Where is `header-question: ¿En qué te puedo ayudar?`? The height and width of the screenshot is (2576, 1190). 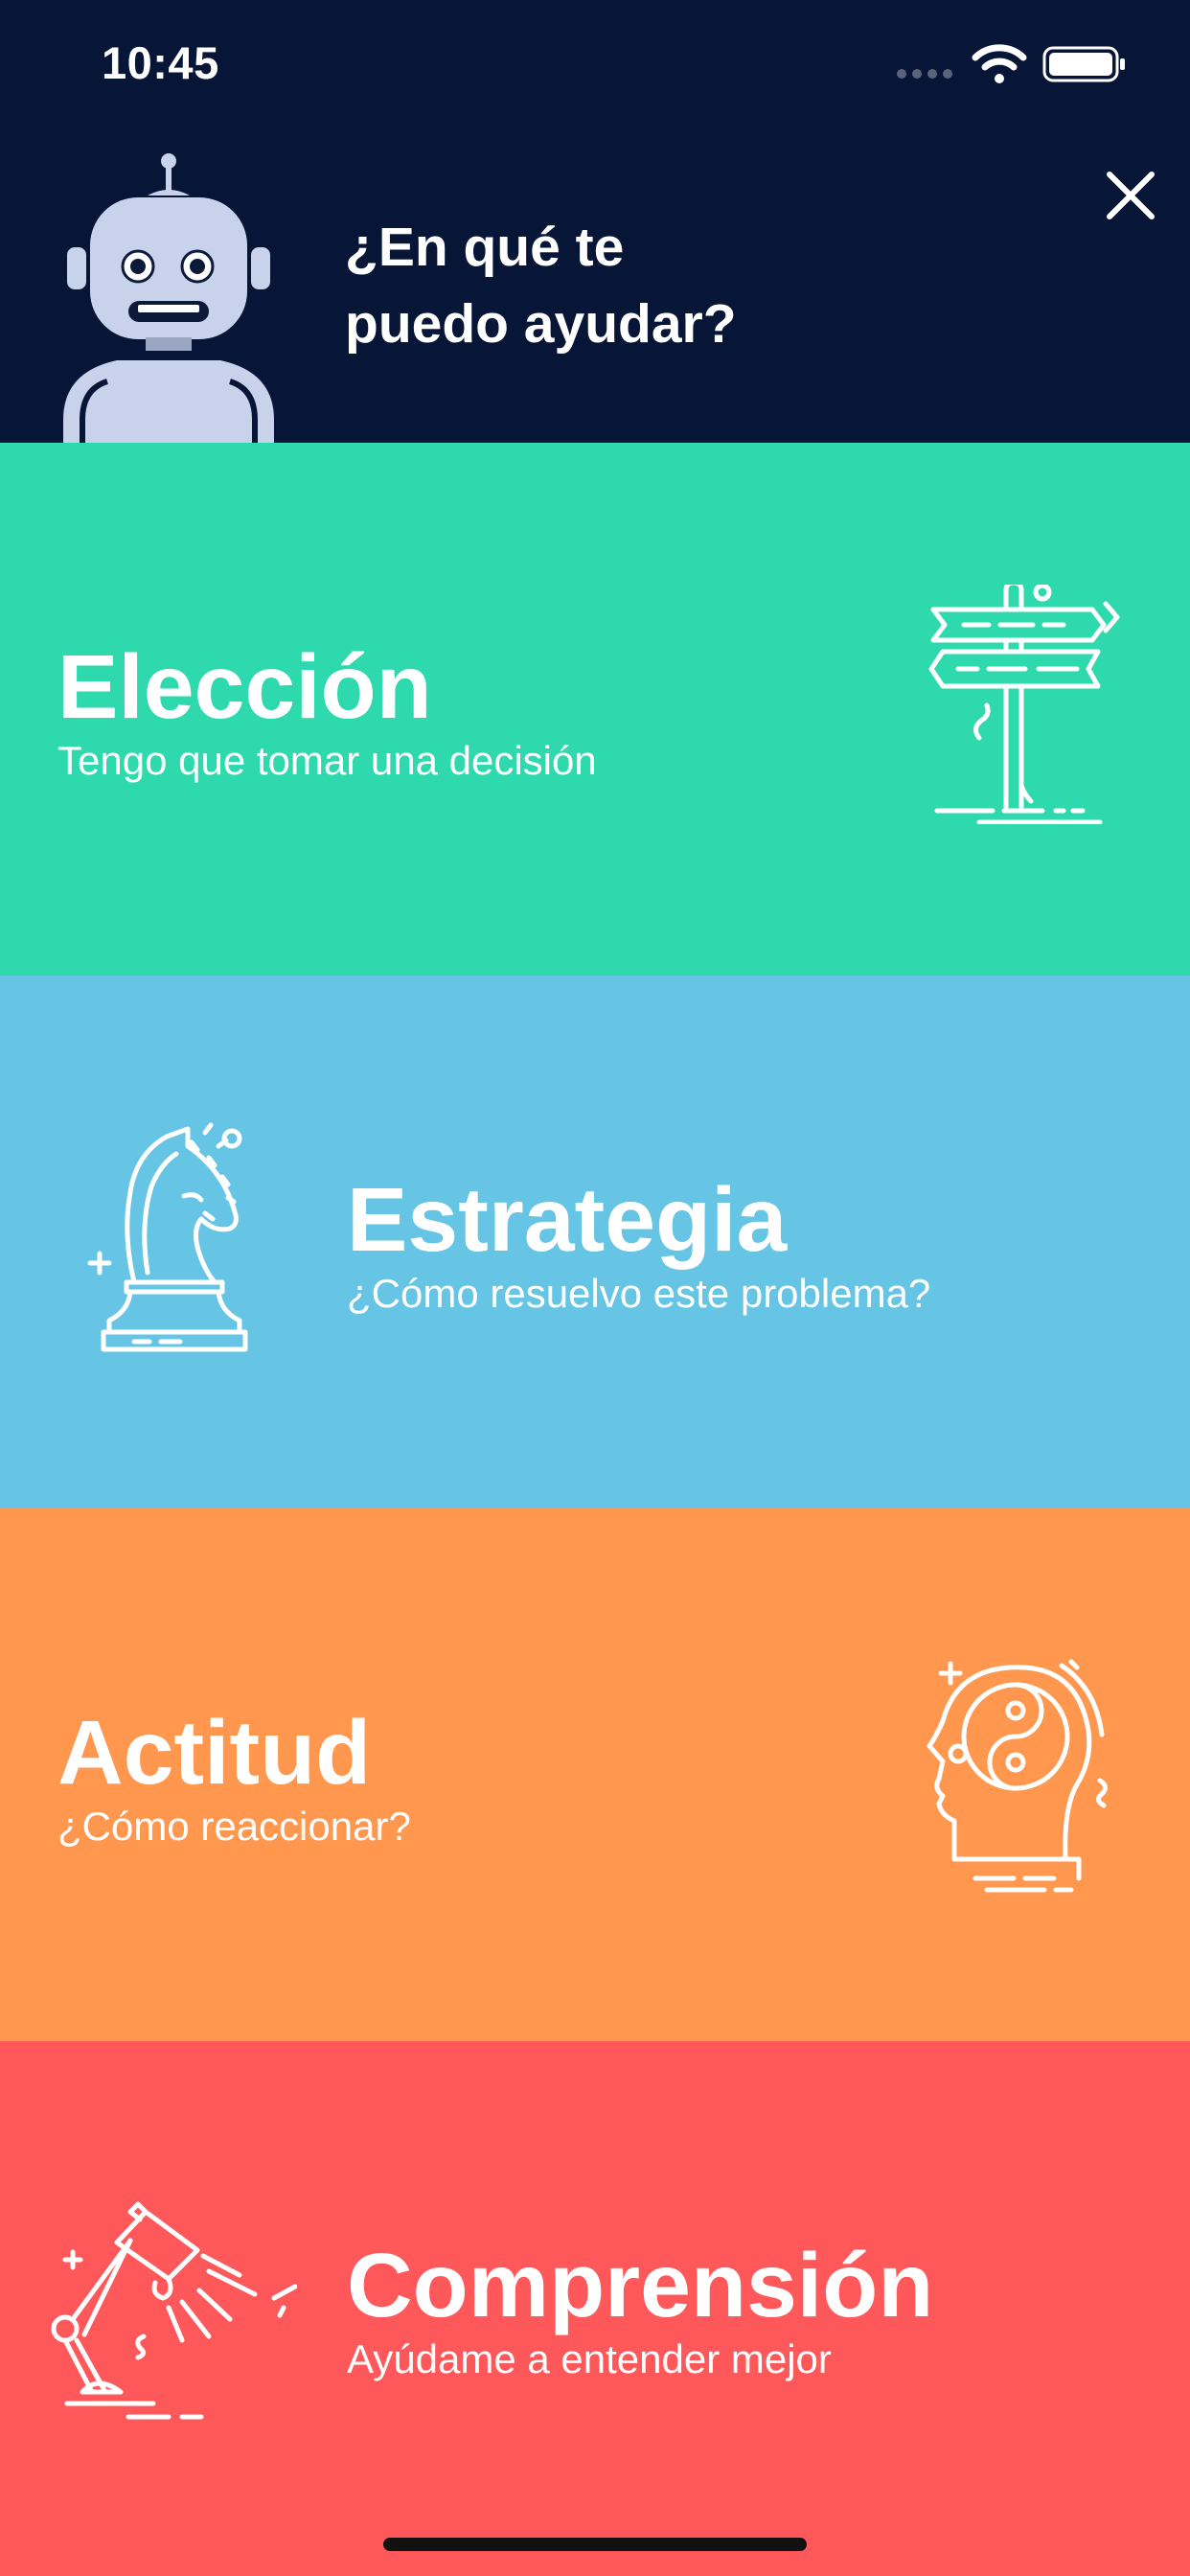 header-question: ¿En qué te puedo ayudar? is located at coordinates (594, 285).